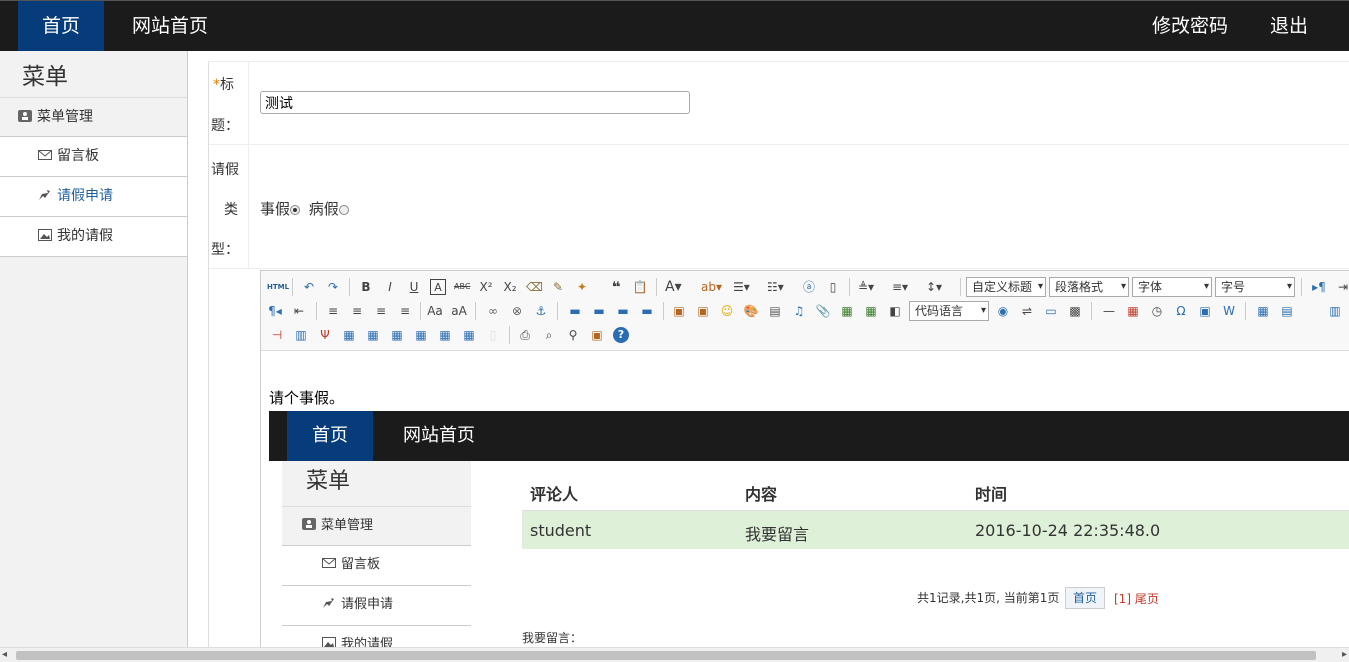 The height and width of the screenshot is (662, 1349). Describe the element at coordinates (435, 311) in the screenshot. I see `uppercase-icon: Aa` at that location.